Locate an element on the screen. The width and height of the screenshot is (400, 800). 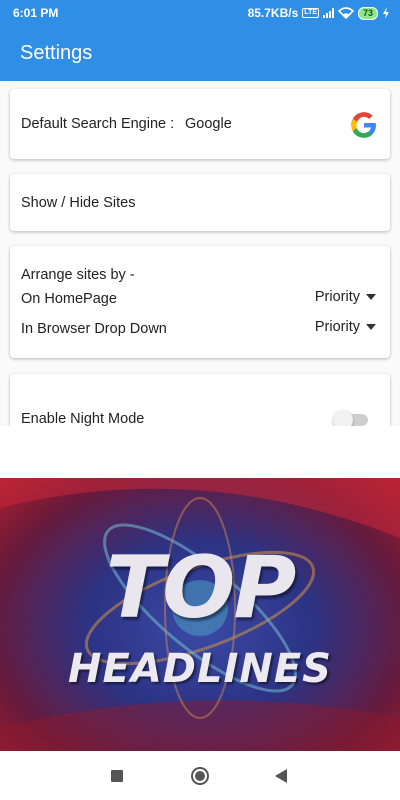
status-icons: 85.7KB/s LTE 73 is located at coordinates (319, 13).